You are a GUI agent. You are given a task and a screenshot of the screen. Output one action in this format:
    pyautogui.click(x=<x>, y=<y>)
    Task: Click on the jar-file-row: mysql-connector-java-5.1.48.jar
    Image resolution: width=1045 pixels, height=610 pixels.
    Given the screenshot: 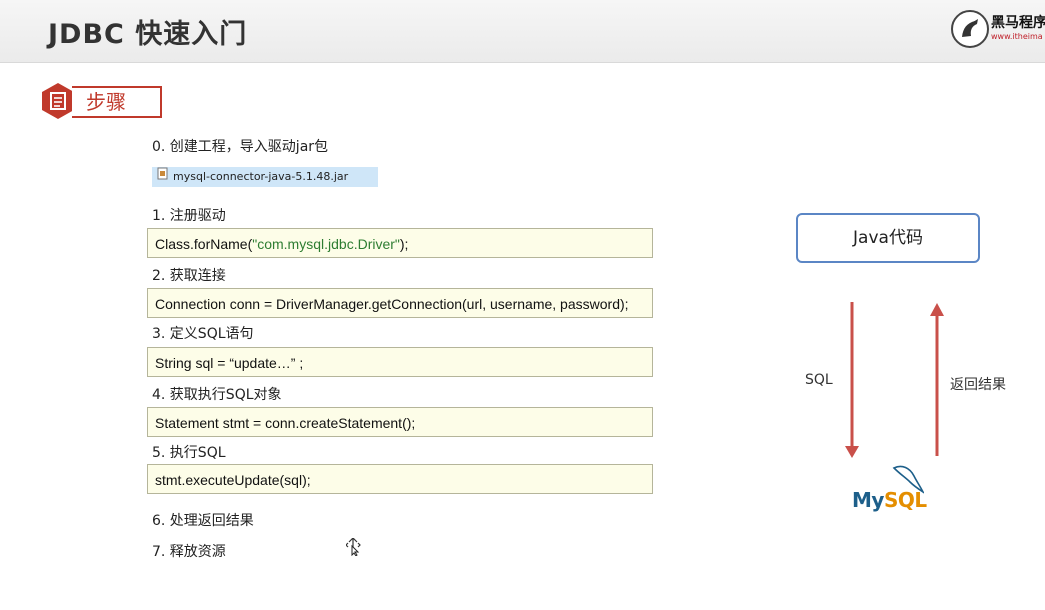 What is the action you would take?
    pyautogui.click(x=265, y=177)
    